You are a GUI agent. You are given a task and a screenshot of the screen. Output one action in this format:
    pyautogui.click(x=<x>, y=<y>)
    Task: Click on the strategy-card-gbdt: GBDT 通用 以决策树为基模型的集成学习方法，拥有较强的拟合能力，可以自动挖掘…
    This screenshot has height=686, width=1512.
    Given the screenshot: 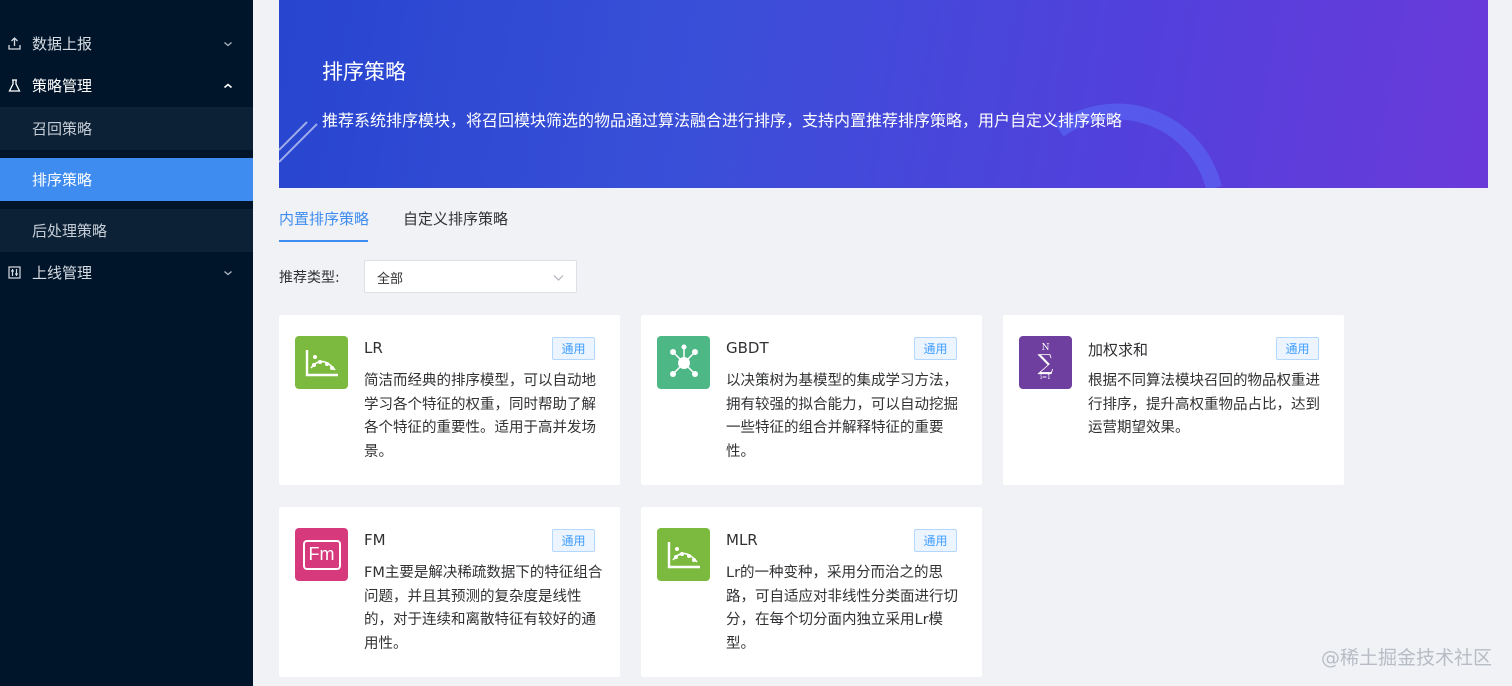 What is the action you would take?
    pyautogui.click(x=811, y=400)
    